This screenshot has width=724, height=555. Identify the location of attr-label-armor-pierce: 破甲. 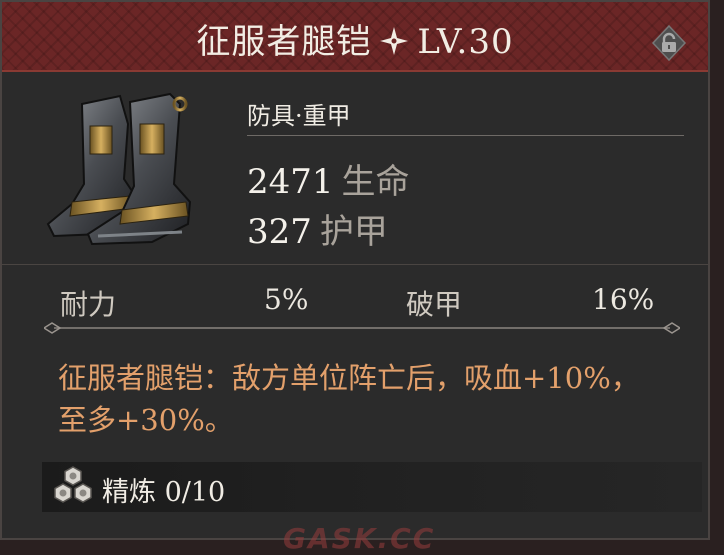
(434, 304).